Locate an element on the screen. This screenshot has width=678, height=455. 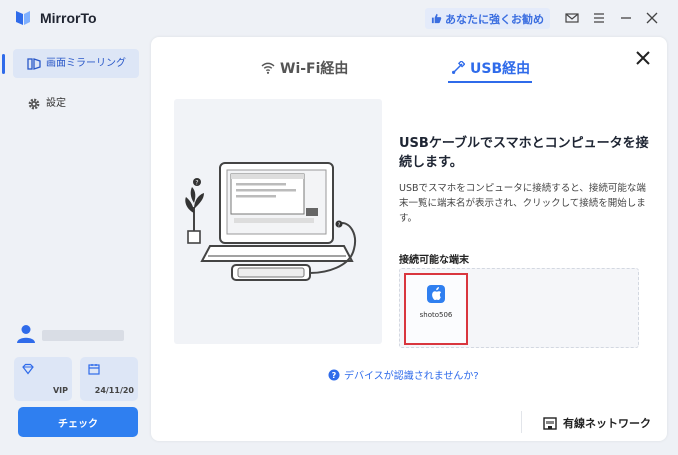
recommend-label: あなたに強くお勧め is located at coordinates (494, 19).